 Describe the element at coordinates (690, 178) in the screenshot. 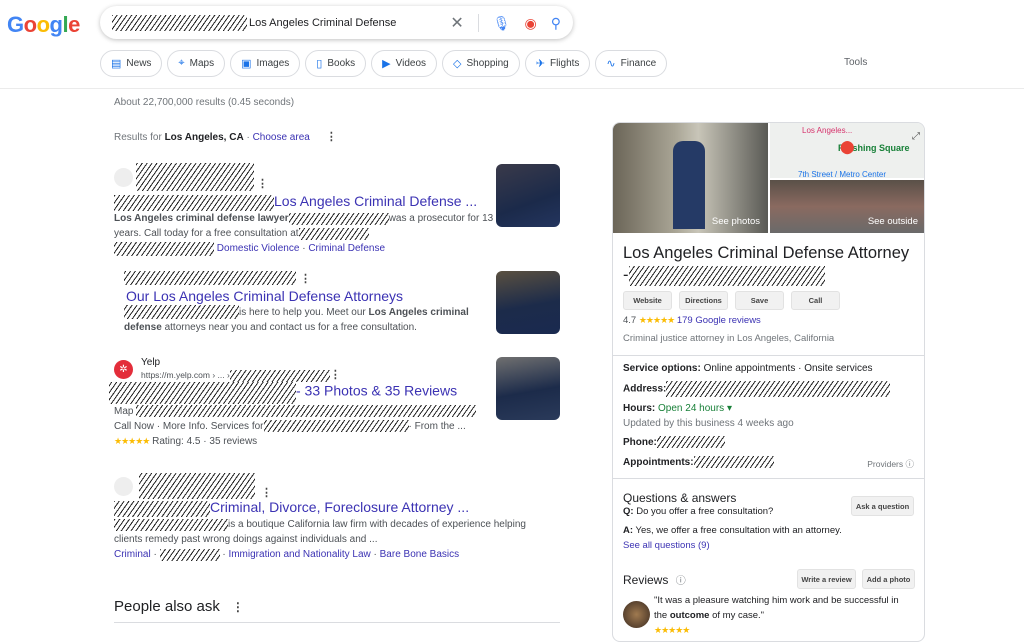

I see `photos-image: See photos` at that location.